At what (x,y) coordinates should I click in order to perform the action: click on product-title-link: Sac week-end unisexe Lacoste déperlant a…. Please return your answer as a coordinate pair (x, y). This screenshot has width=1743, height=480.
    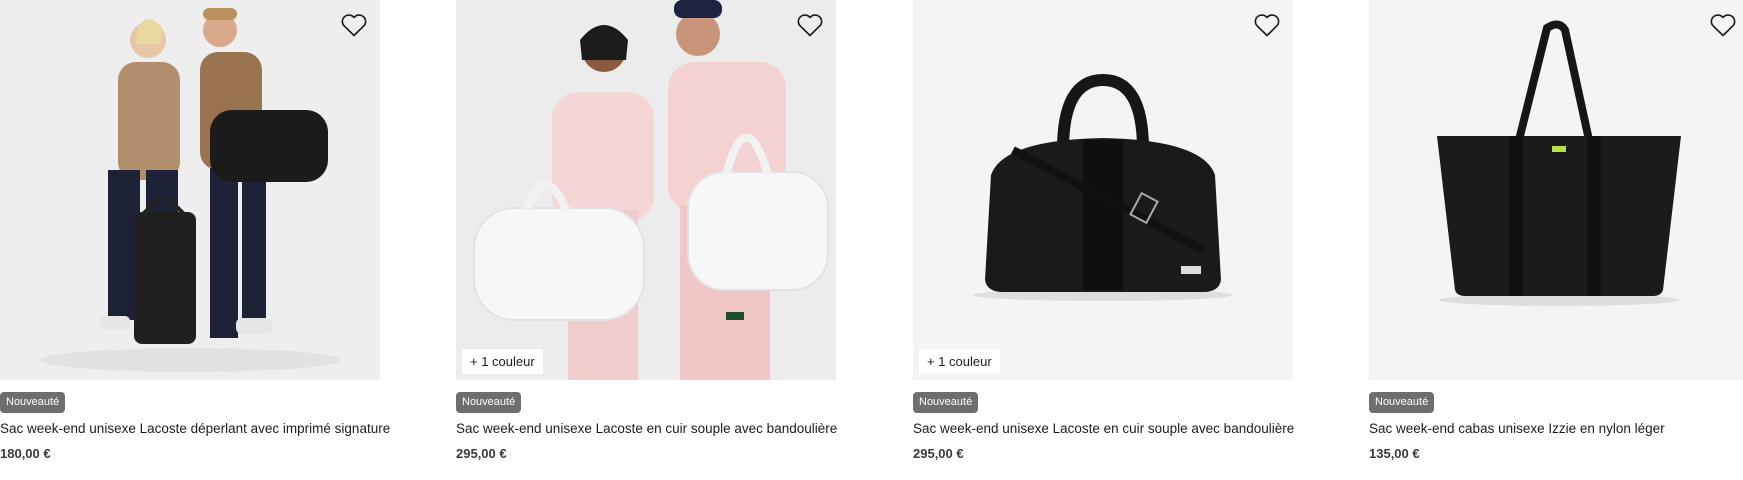
    Looking at the image, I should click on (195, 428).